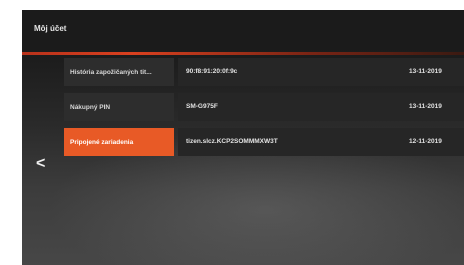  I want to click on table-row: 90:f8:91:20:0f:9c 13-11-2019, so click(321, 72).